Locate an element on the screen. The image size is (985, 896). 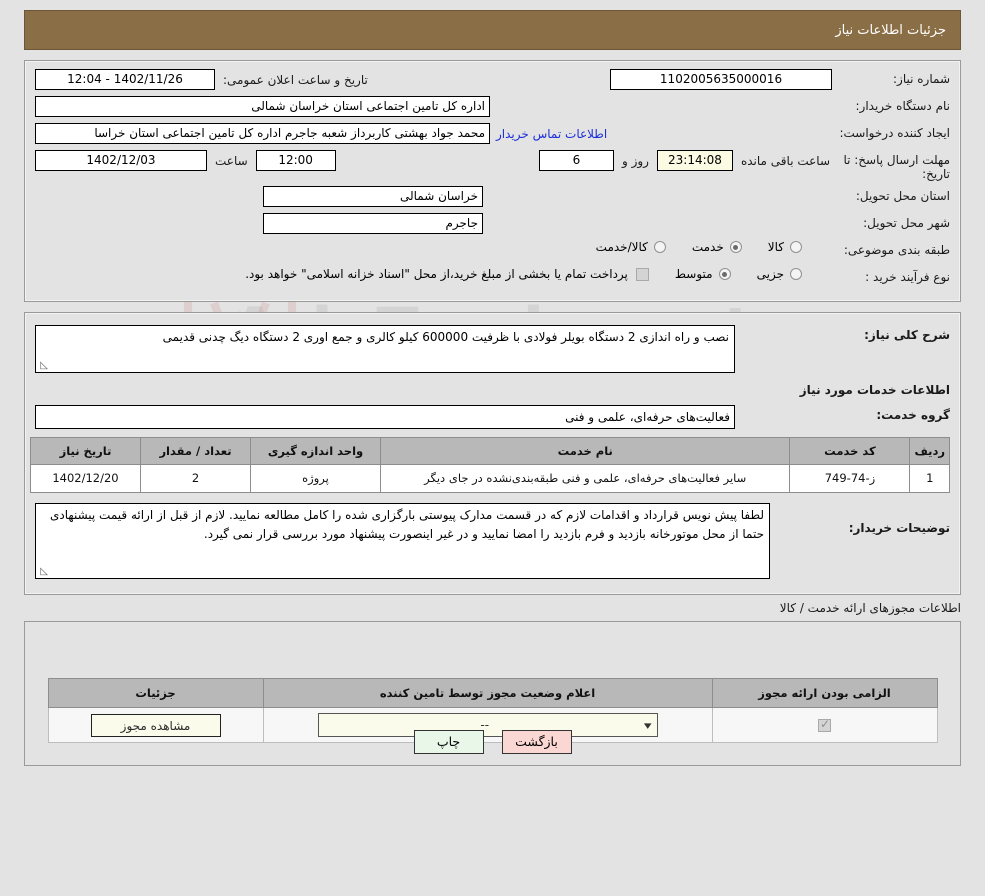
process-option-jozei-label: جزیی is located at coordinates (770, 274).